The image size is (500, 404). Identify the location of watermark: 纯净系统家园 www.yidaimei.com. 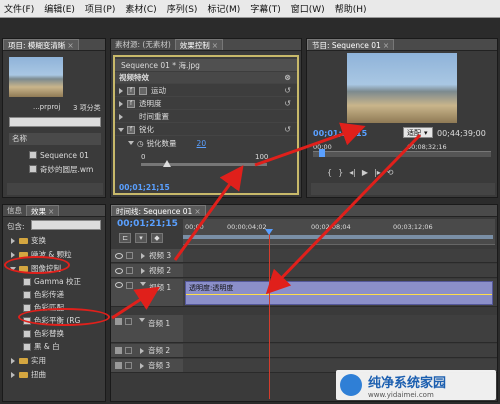
(416, 385).